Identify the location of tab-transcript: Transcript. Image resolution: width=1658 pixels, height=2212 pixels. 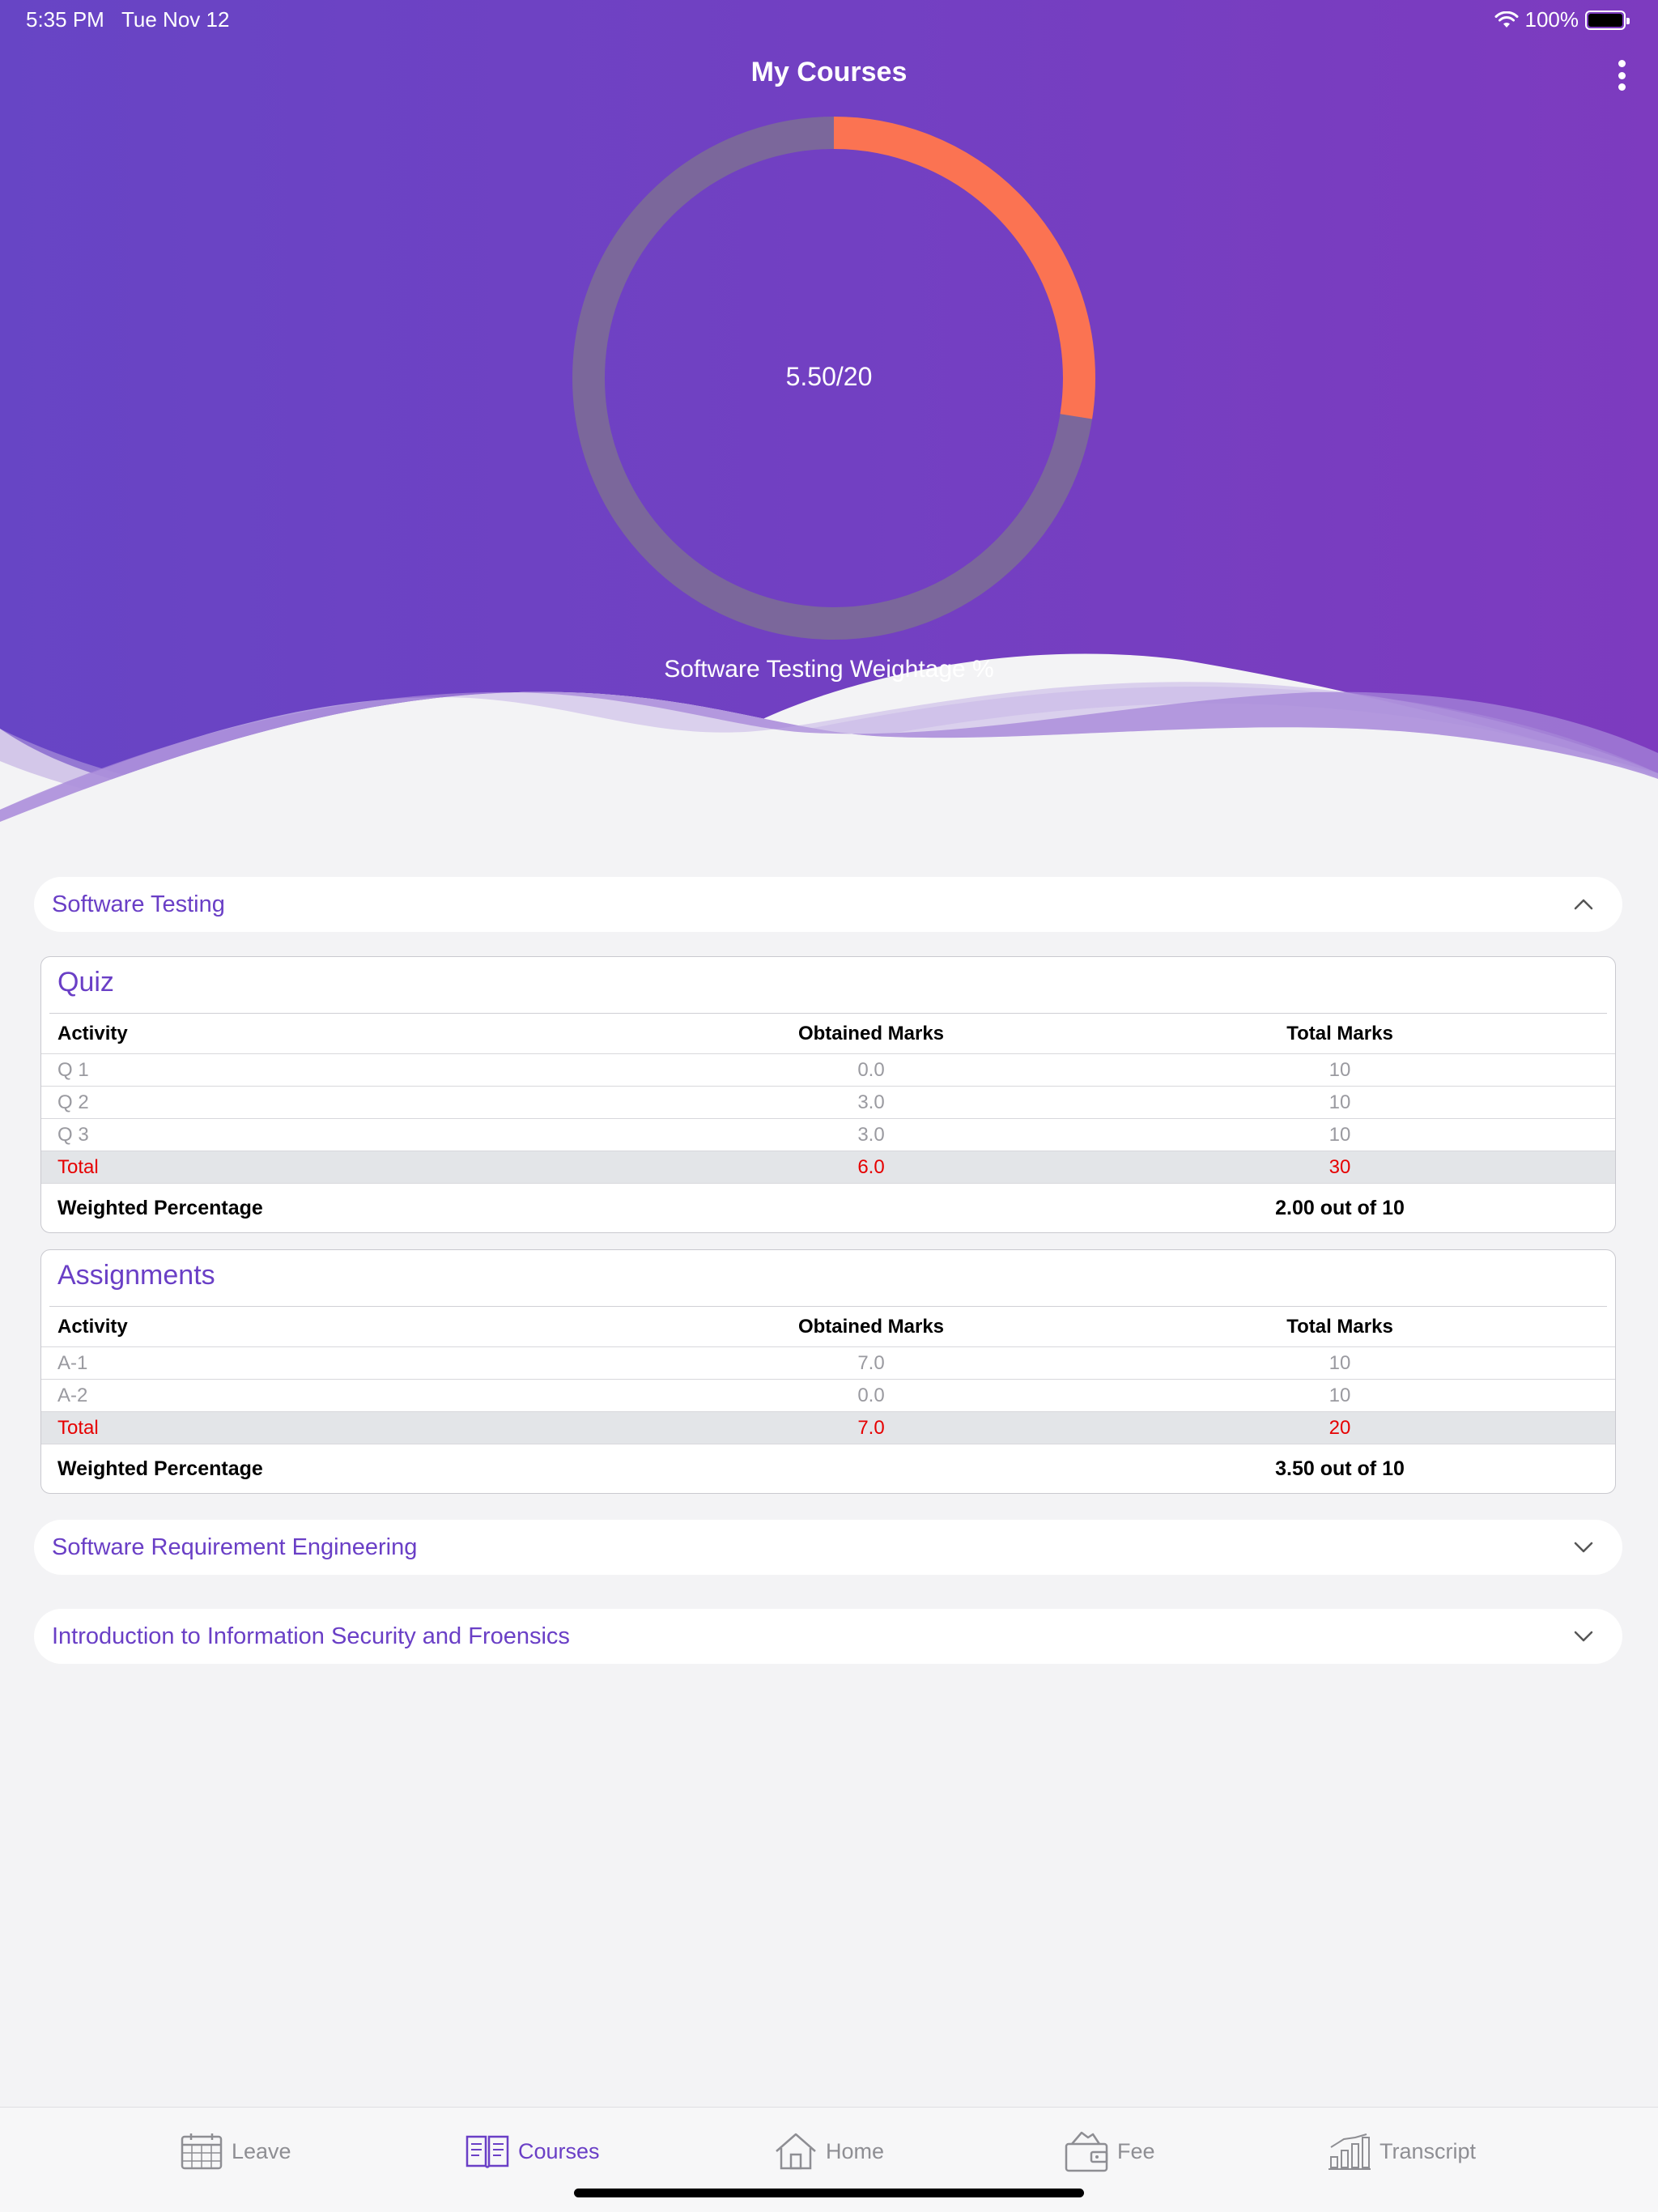
(1402, 2151).